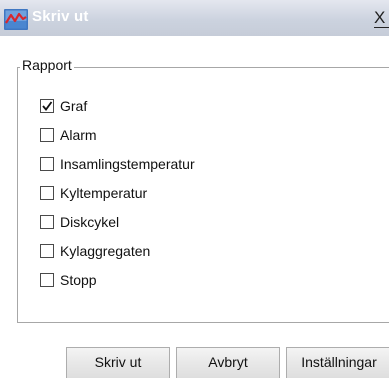  What do you see at coordinates (78, 279) in the screenshot?
I see `checkbox-label: Stopp` at bounding box center [78, 279].